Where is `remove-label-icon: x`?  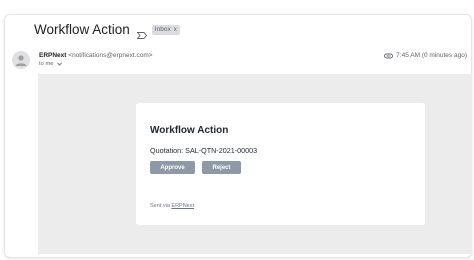
remove-label-icon: x is located at coordinates (175, 30).